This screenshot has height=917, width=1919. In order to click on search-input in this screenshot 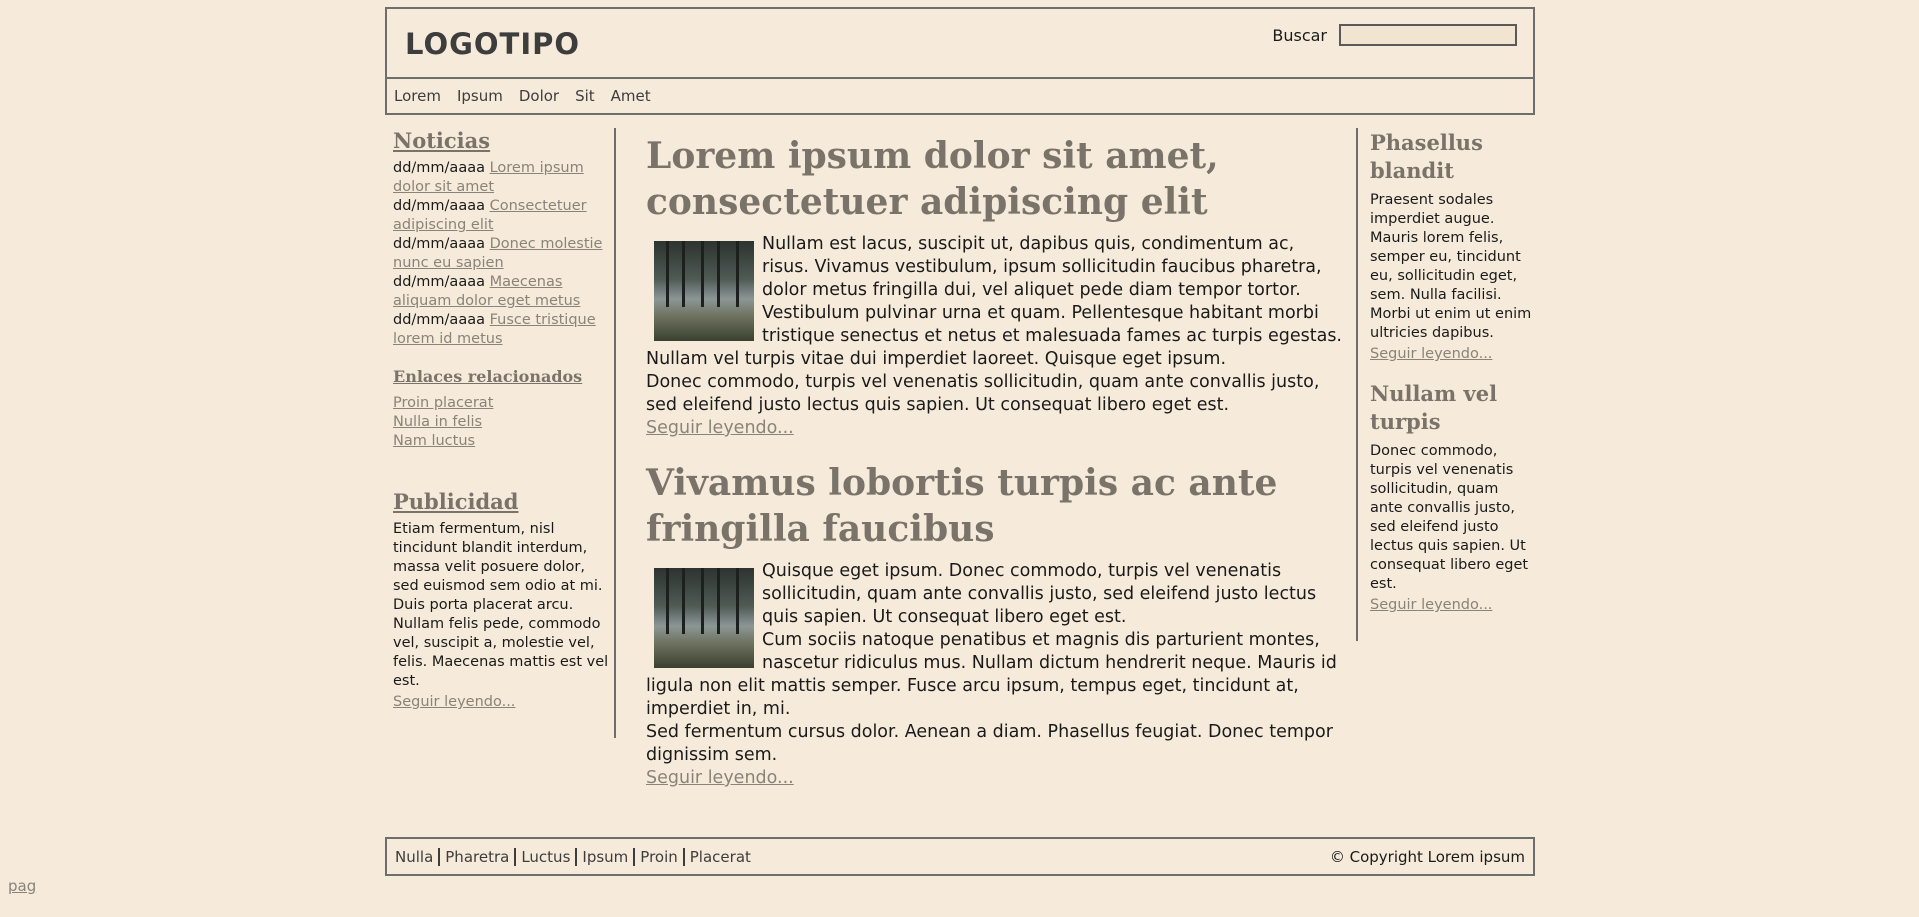, I will do `click(1428, 35)`.